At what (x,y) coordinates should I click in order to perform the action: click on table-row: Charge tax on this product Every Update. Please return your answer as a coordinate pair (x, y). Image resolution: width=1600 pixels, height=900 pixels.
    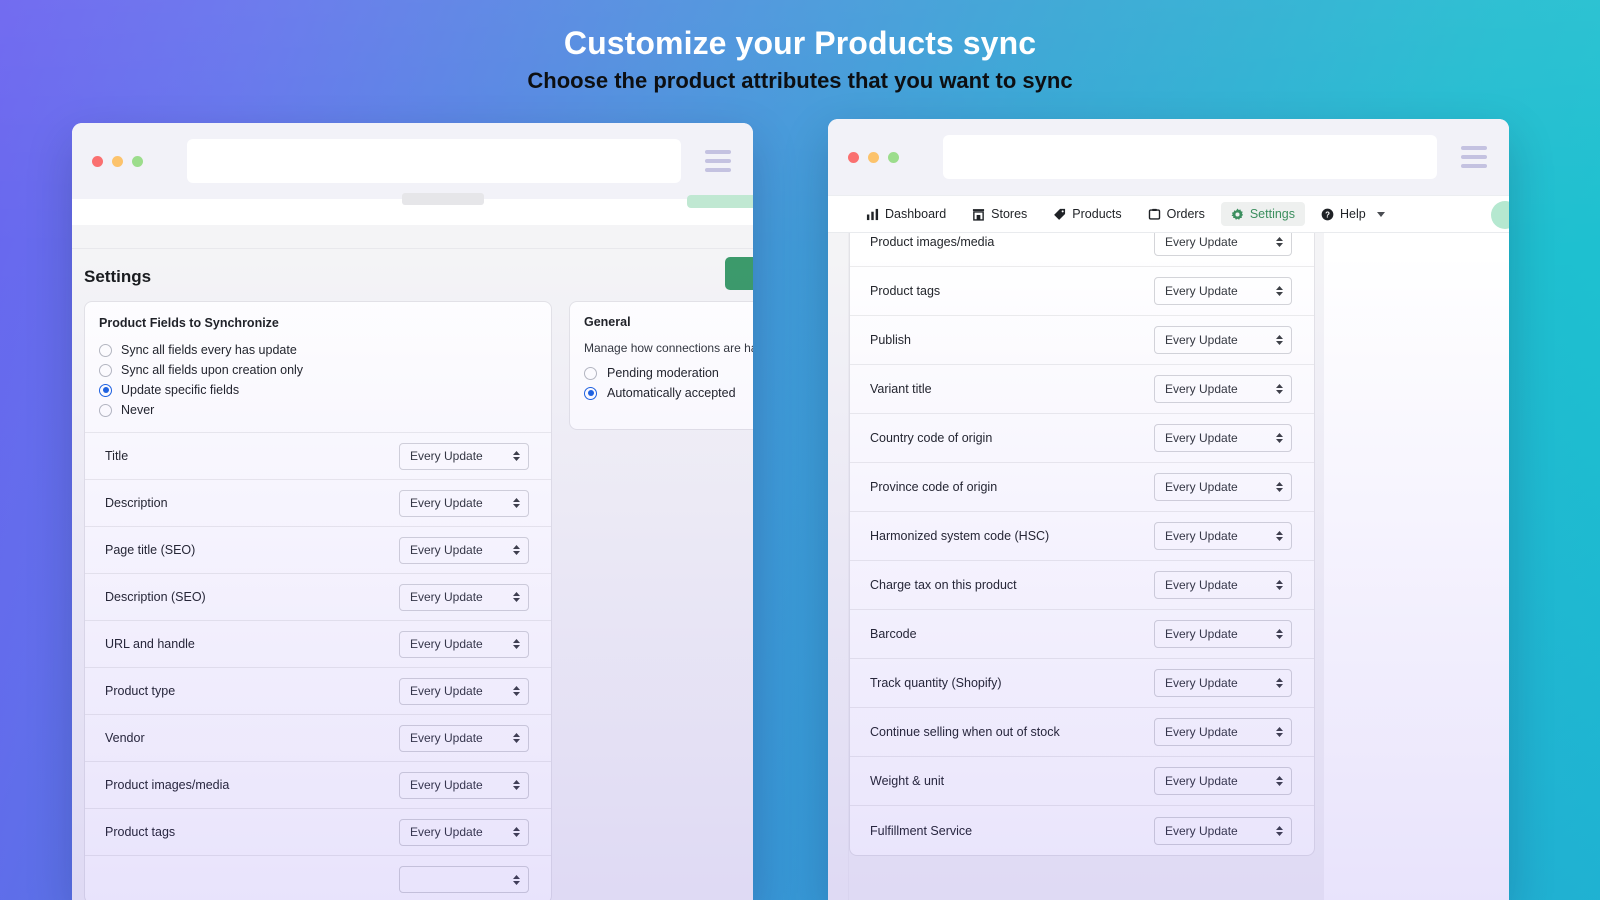
    Looking at the image, I should click on (1082, 585).